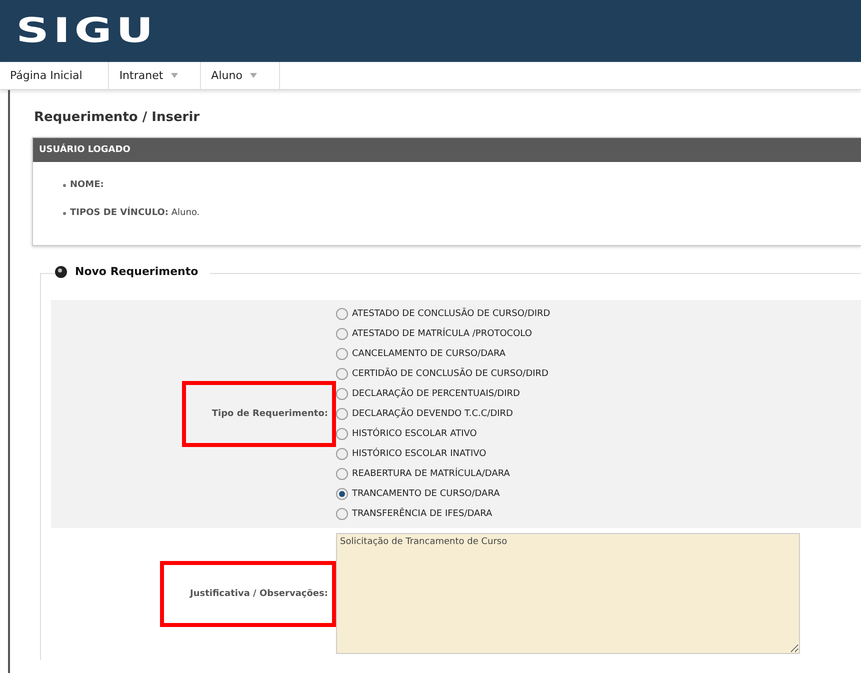 Image resolution: width=861 pixels, height=673 pixels. What do you see at coordinates (568, 593) in the screenshot?
I see `notes-field: Solicitação de Trancamento de Curso` at bounding box center [568, 593].